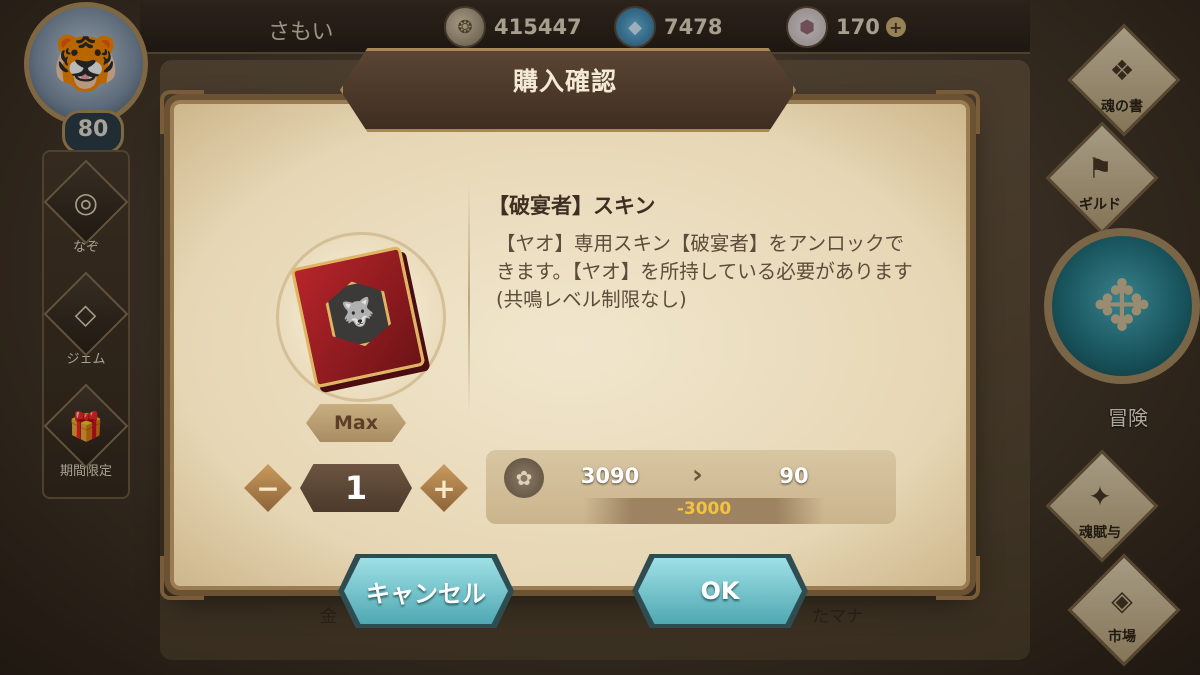 The image size is (1200, 675). Describe the element at coordinates (610, 476) in the screenshot. I see `cost-current: 3090` at that location.